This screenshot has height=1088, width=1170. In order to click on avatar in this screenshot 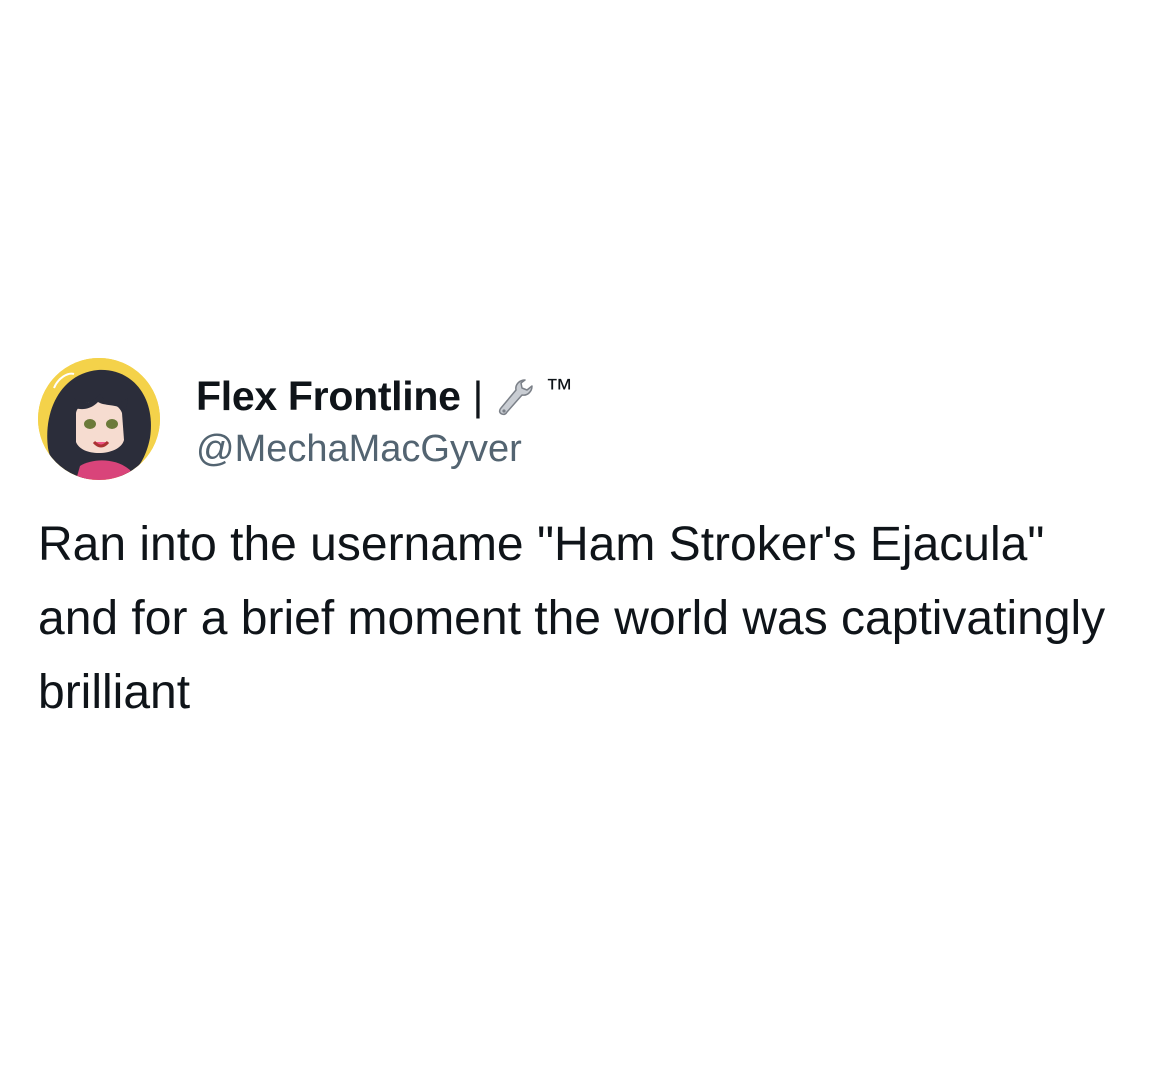, I will do `click(99, 419)`.